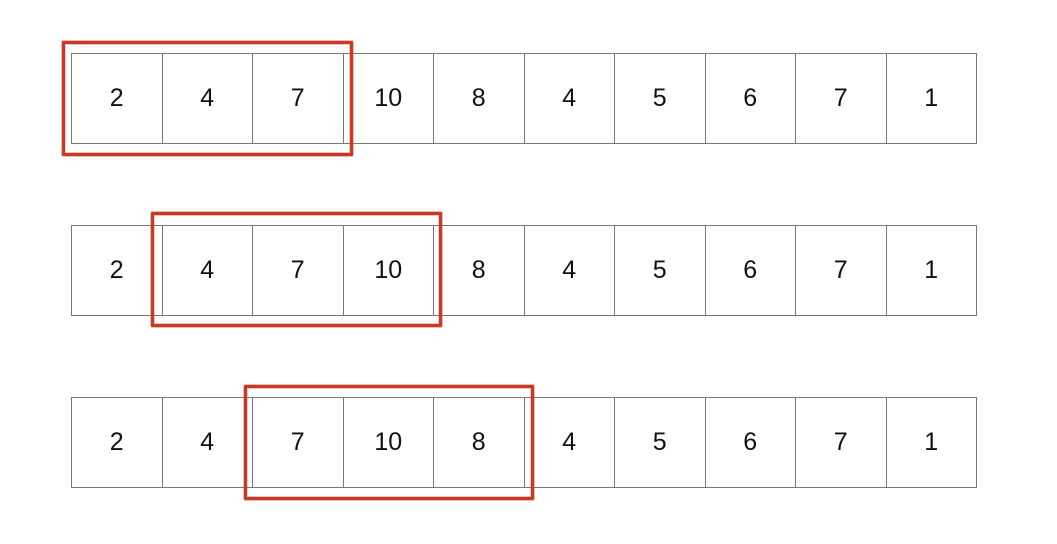 The image size is (1057, 544). I want to click on array-row-1: 2 4 7 10 8 4 5 6 7 1, so click(524, 98).